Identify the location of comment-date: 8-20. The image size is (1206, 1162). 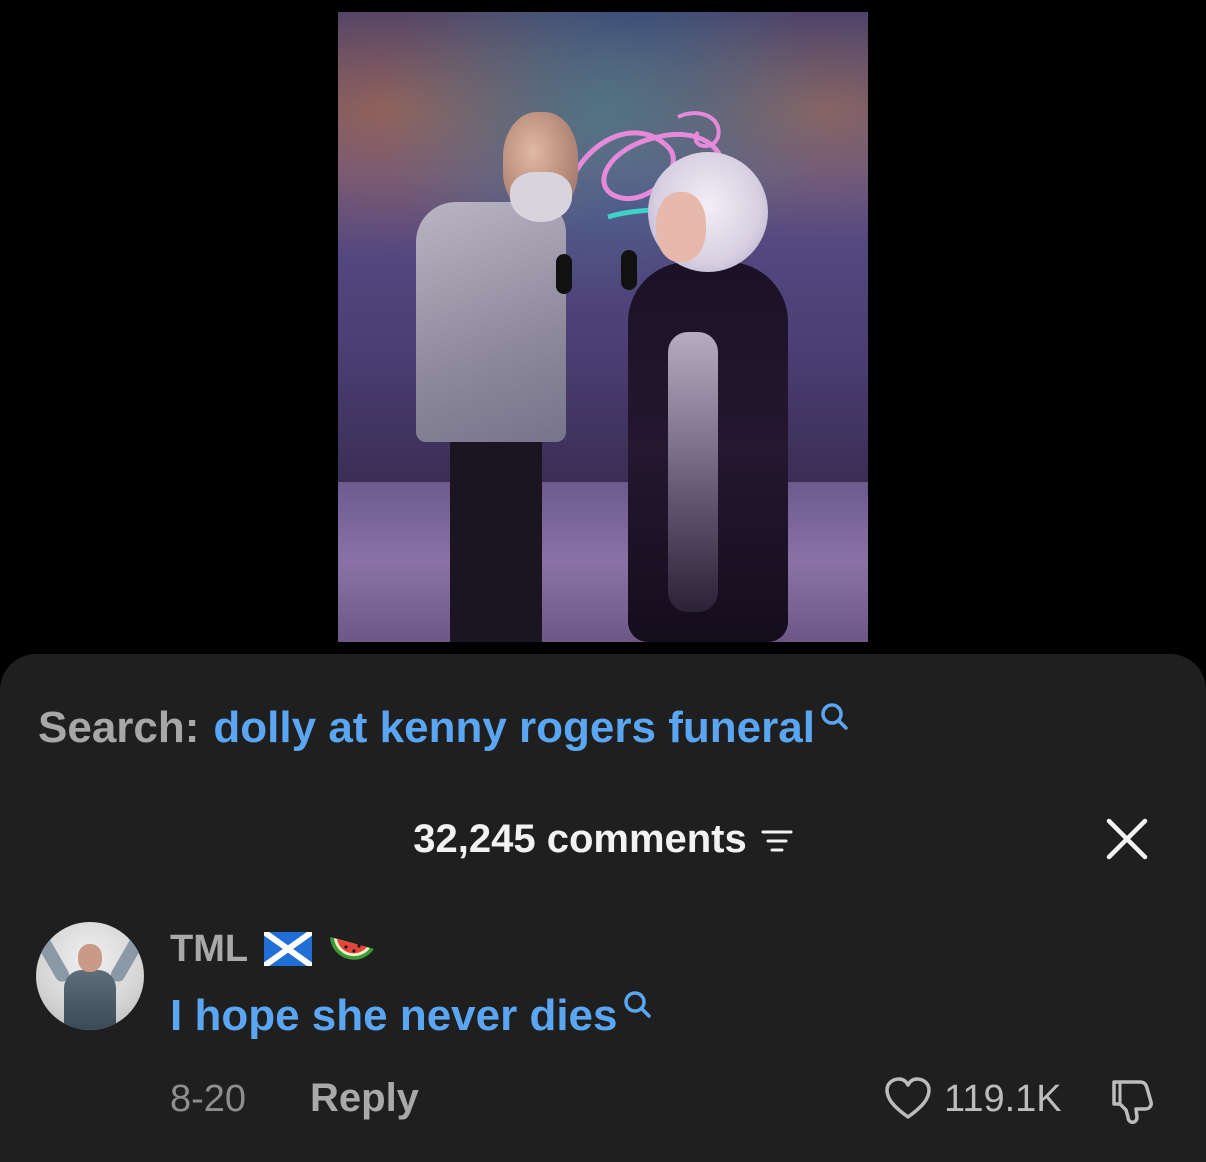
(208, 1099).